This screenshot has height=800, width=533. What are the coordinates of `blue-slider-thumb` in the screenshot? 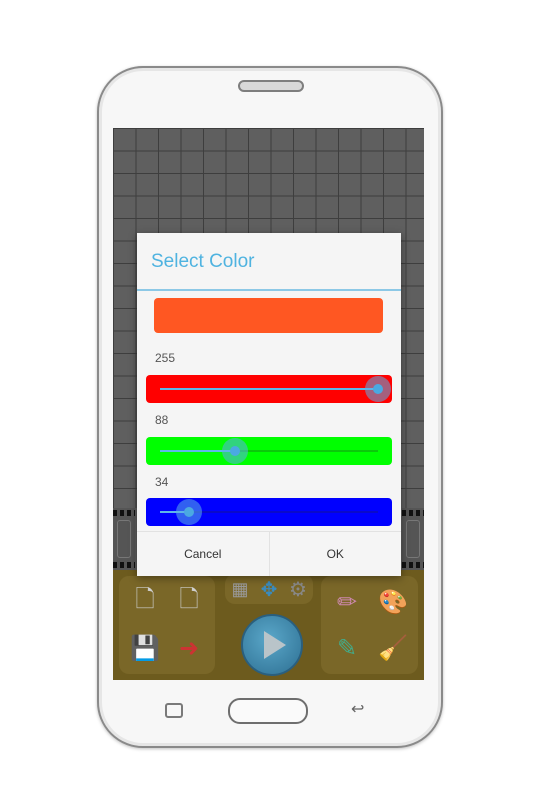 It's located at (189, 512).